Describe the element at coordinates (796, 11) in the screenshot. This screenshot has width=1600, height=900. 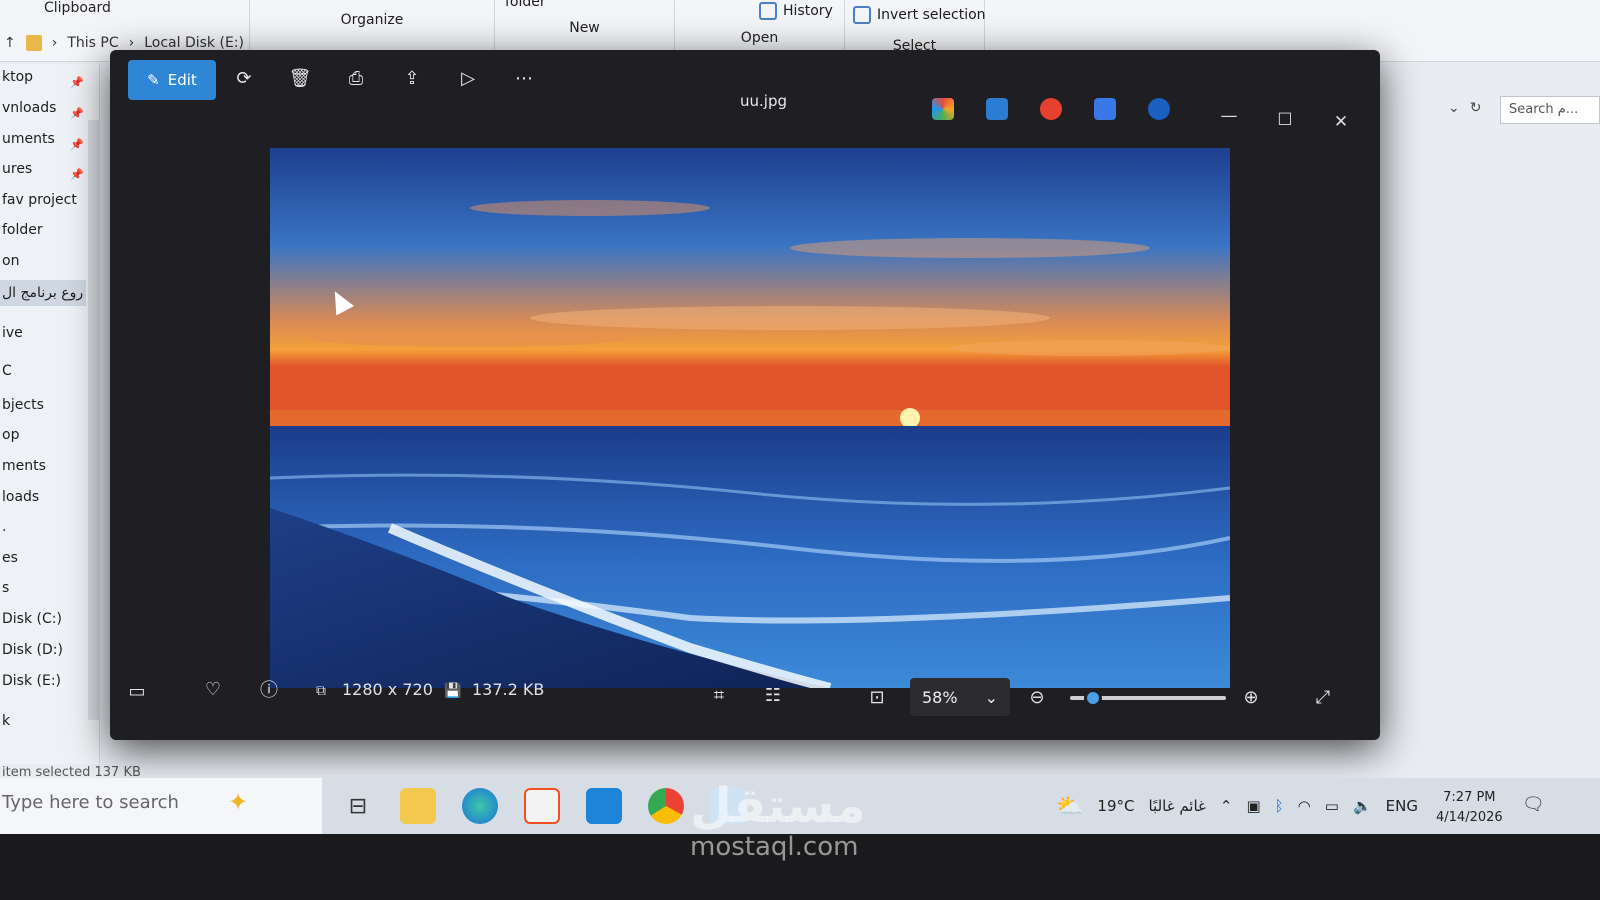
I see `history-button: History` at that location.